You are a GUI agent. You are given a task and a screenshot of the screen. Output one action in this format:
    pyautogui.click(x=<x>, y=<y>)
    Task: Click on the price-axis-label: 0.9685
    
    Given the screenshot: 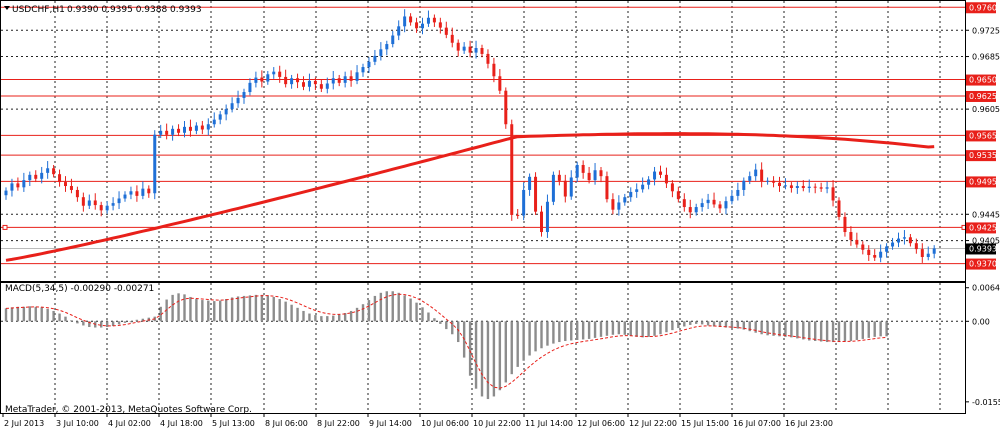 What is the action you would take?
    pyautogui.click(x=986, y=57)
    